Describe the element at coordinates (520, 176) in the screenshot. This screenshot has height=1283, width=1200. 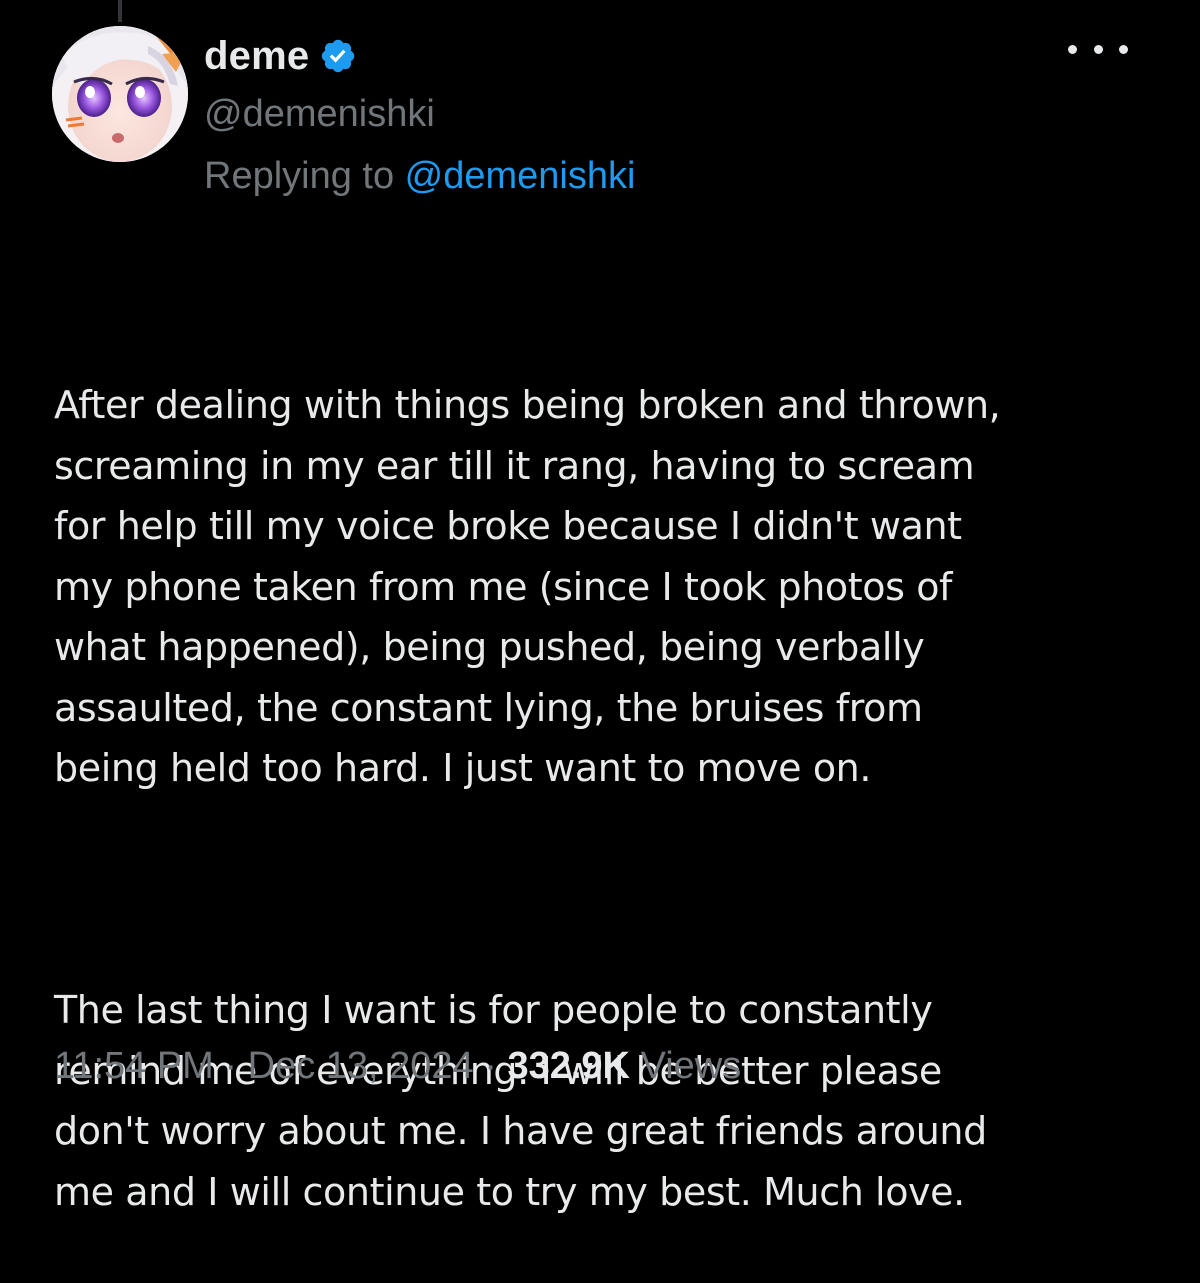
I see `reply-handle-link: @demenishki` at that location.